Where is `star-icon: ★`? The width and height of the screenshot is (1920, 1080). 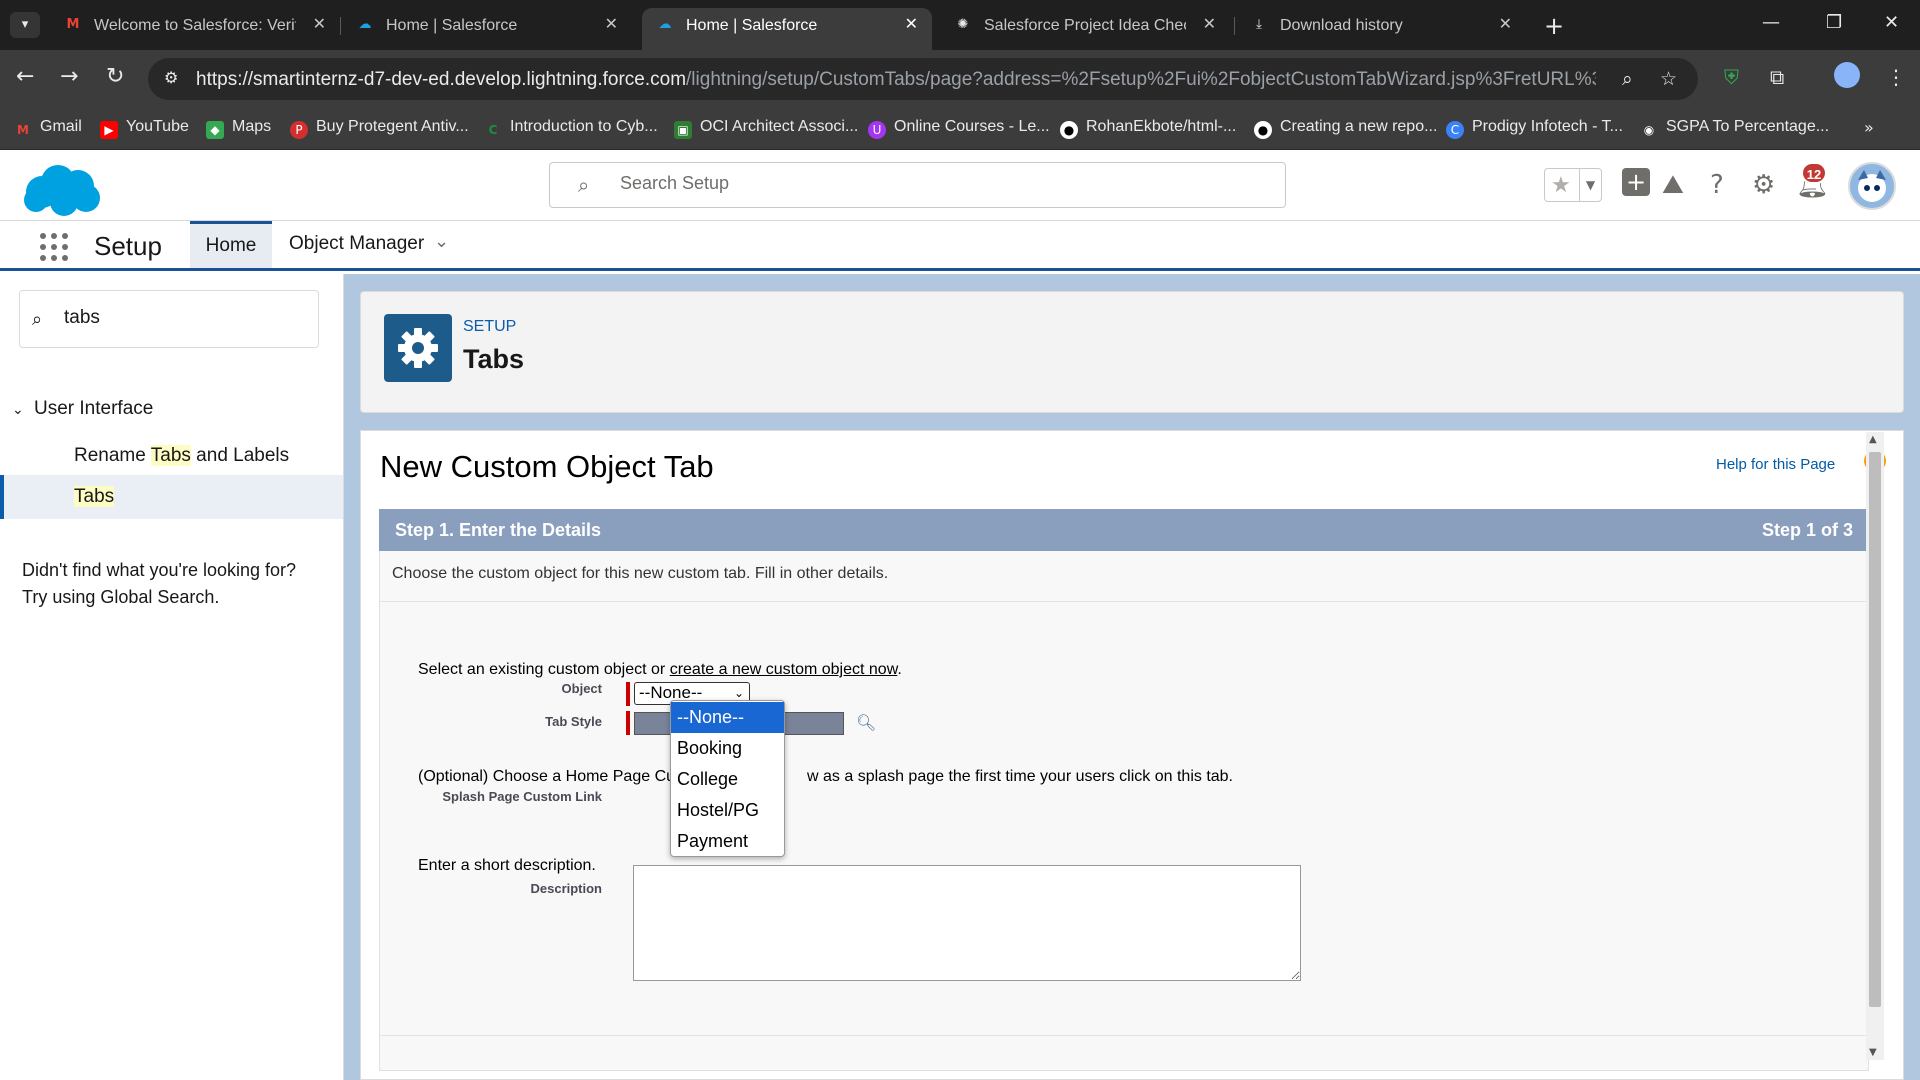
star-icon: ★ is located at coordinates (1561, 185).